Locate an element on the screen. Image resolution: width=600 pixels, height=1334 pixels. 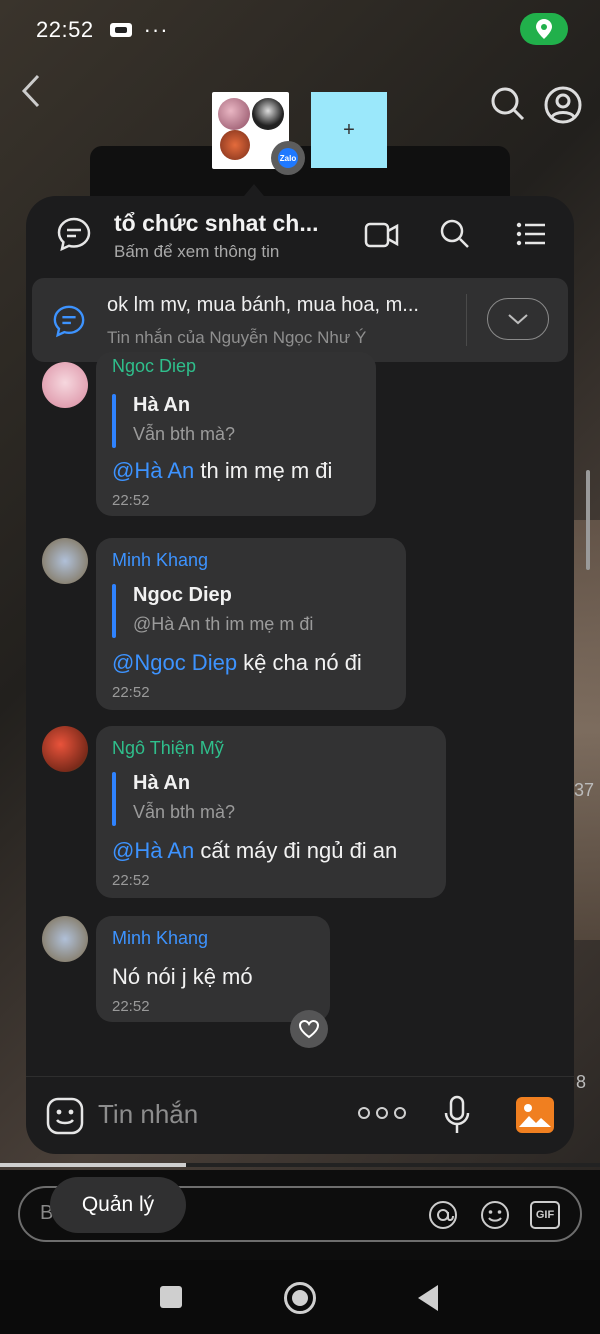
chat-subtitle: Bấm để xem thông tin is located at coordinates (197, 251).